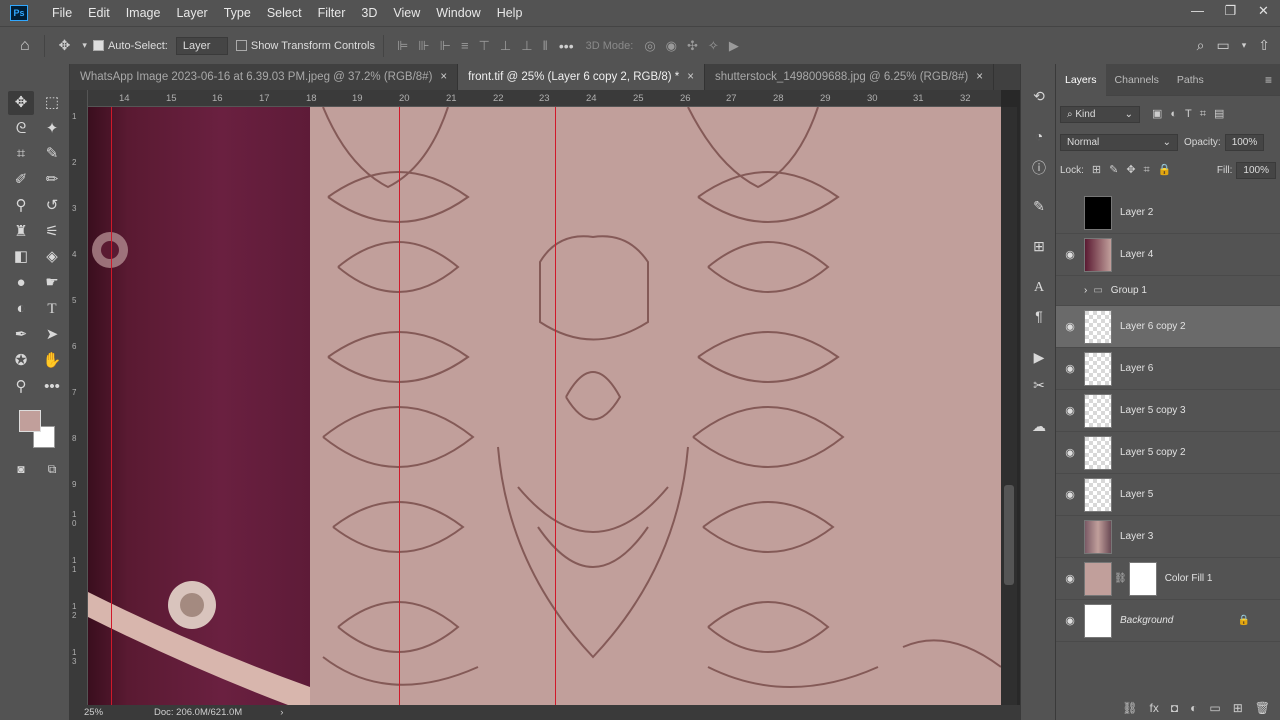  I want to click on dodge-icon: ◐, so click(21, 309).